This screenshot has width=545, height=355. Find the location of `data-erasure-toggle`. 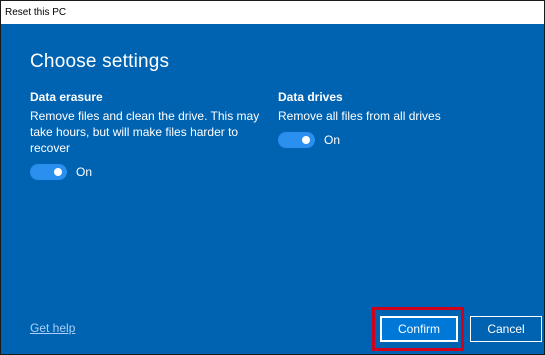

data-erasure-toggle is located at coordinates (48, 172).